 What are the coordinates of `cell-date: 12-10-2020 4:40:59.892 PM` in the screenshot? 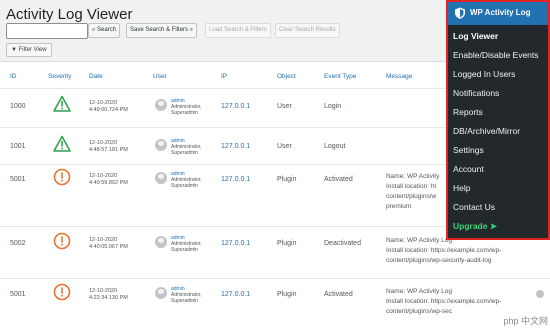 It's located at (108, 180).